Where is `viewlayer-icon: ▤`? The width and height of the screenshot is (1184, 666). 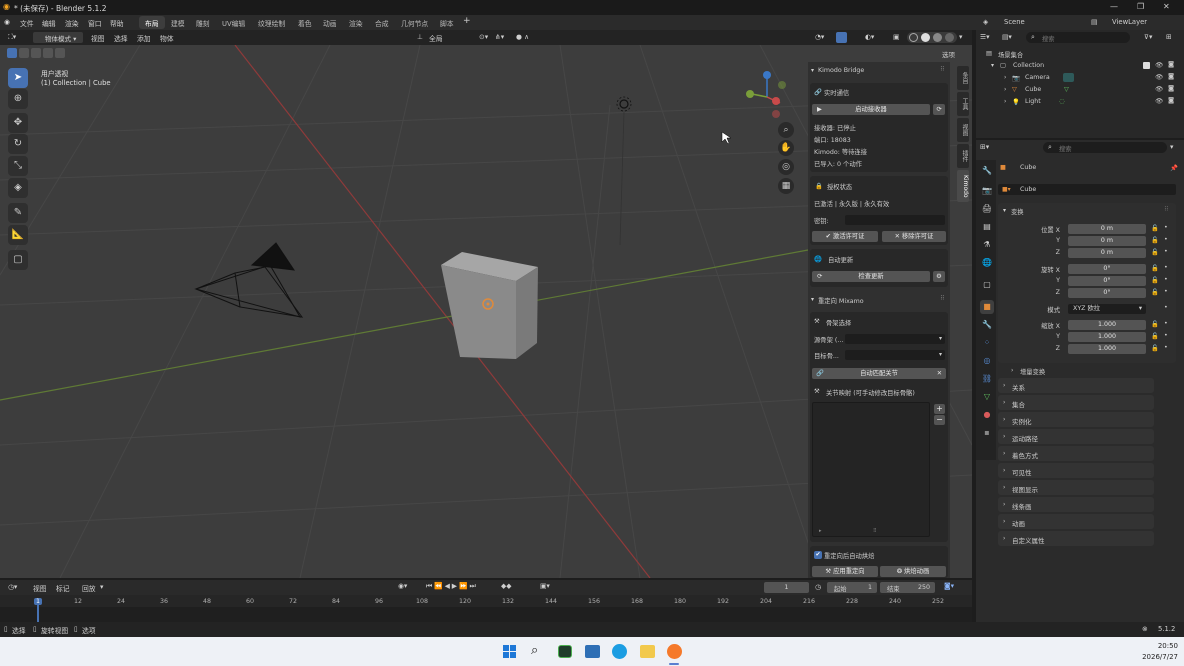 viewlayer-icon: ▤ is located at coordinates (1094, 22).